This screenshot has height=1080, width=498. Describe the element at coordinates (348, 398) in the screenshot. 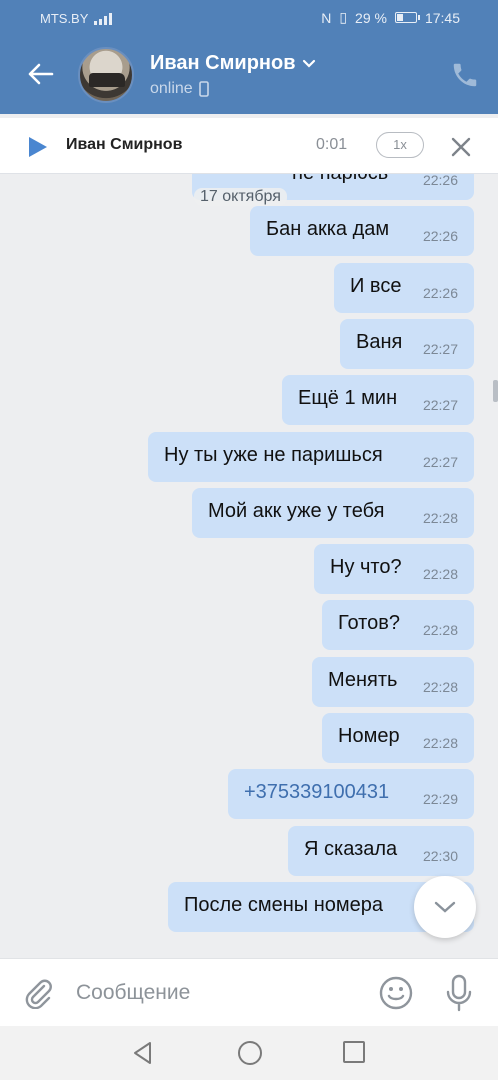

I see `message-text: Ещё 1 мин` at that location.